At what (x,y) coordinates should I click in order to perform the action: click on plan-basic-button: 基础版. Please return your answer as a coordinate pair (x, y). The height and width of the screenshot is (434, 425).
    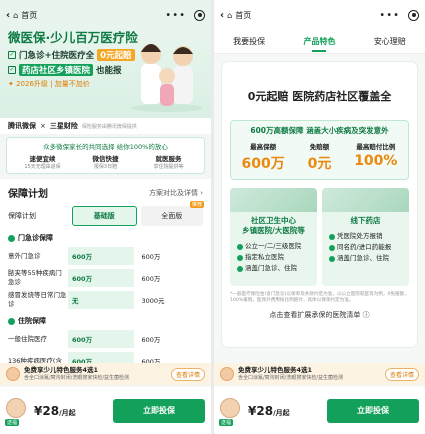
    Looking at the image, I should click on (104, 216).